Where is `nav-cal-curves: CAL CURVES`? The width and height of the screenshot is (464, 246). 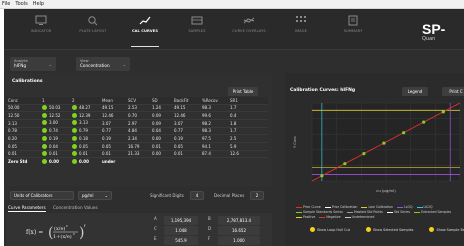
nav-cal-curves: CAL CURVES is located at coordinates (145, 32).